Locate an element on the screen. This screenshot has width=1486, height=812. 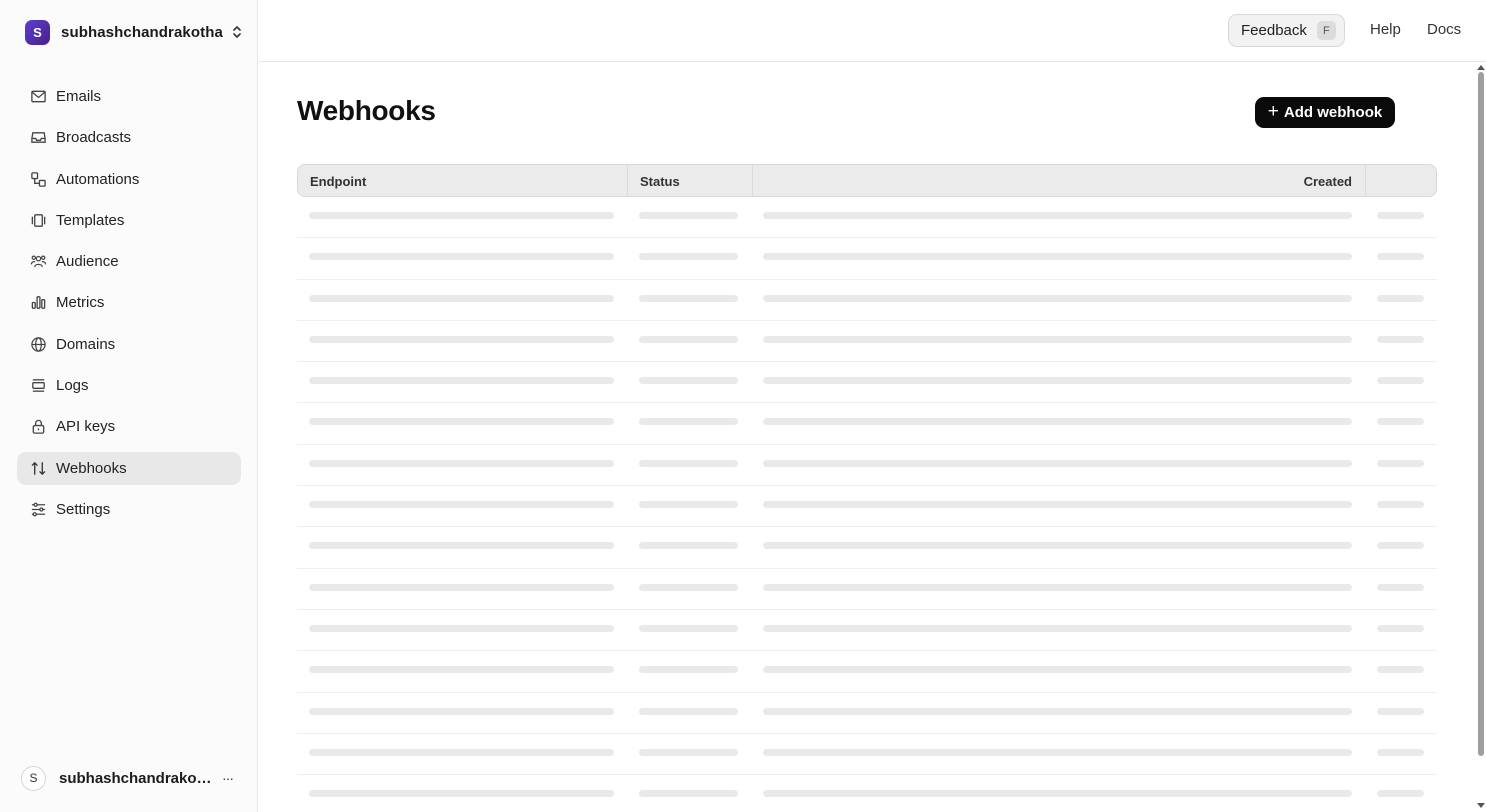
team-avatar: S is located at coordinates (37, 32).